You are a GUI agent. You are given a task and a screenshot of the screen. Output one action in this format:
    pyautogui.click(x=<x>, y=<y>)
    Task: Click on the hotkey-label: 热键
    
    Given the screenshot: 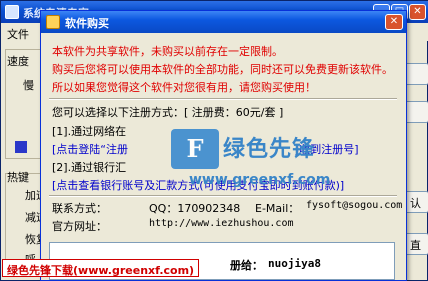 What is the action you would take?
    pyautogui.click(x=18, y=177)
    